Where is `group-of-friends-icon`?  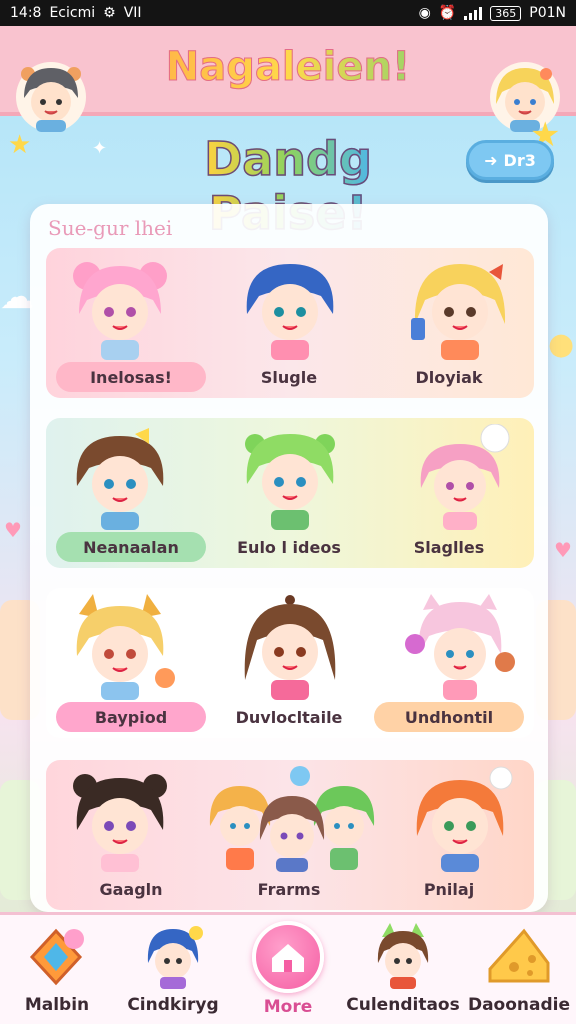 group-of-friends-icon is located at coordinates (292, 819).